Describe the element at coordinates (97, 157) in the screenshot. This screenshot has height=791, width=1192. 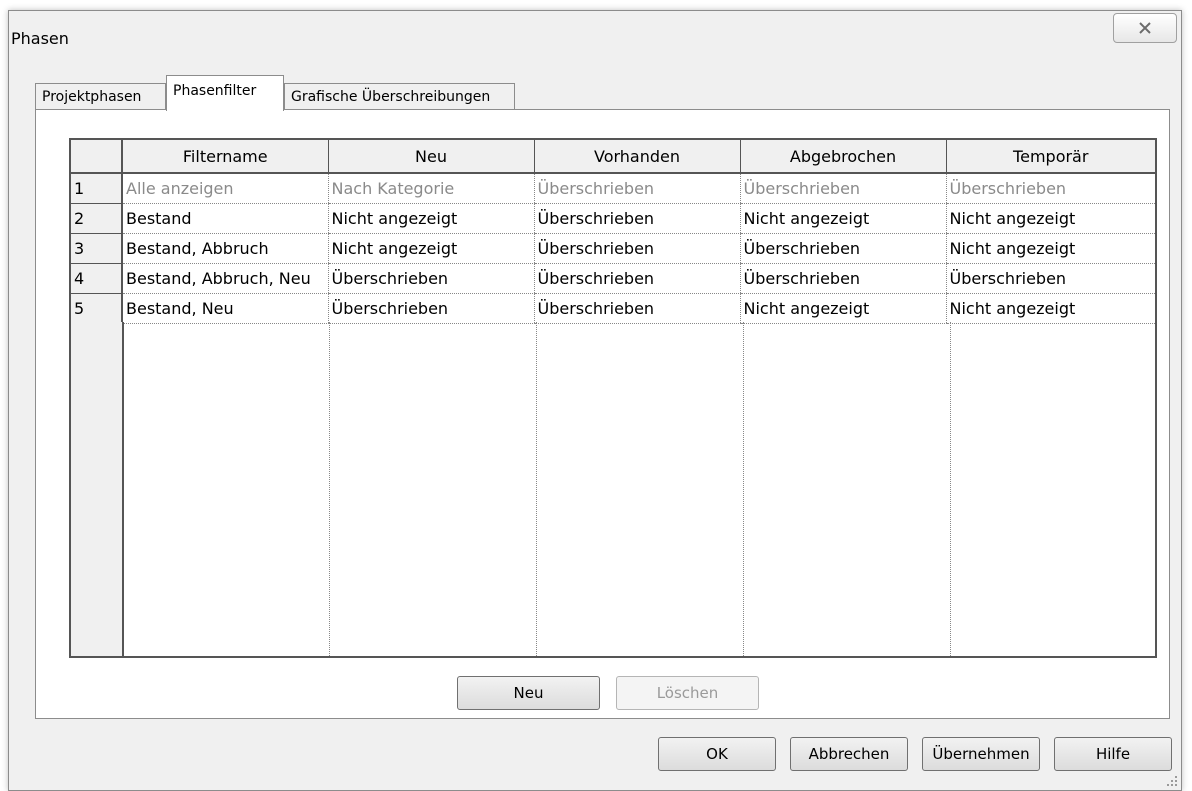
I see `grid-corner` at that location.